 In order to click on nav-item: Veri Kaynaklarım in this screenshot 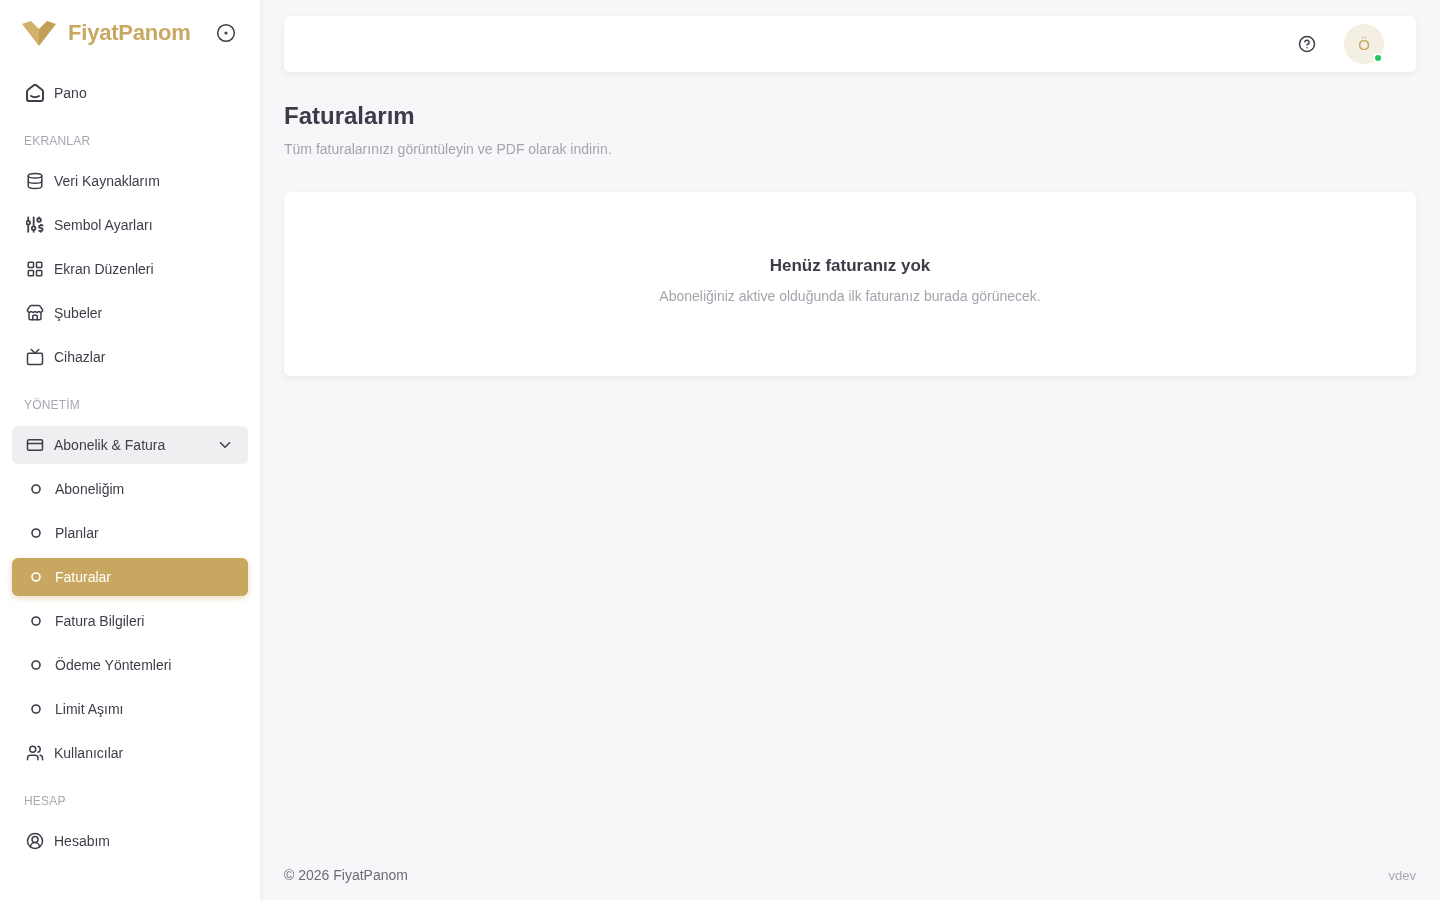, I will do `click(130, 181)`.